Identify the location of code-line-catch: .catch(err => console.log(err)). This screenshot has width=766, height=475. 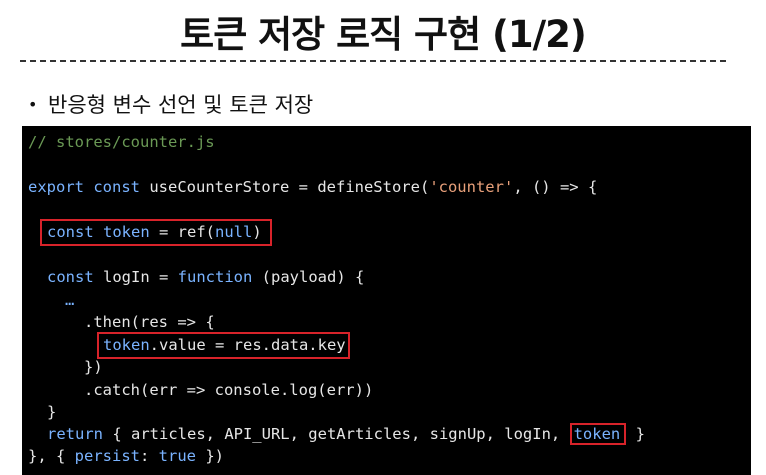
(229, 390).